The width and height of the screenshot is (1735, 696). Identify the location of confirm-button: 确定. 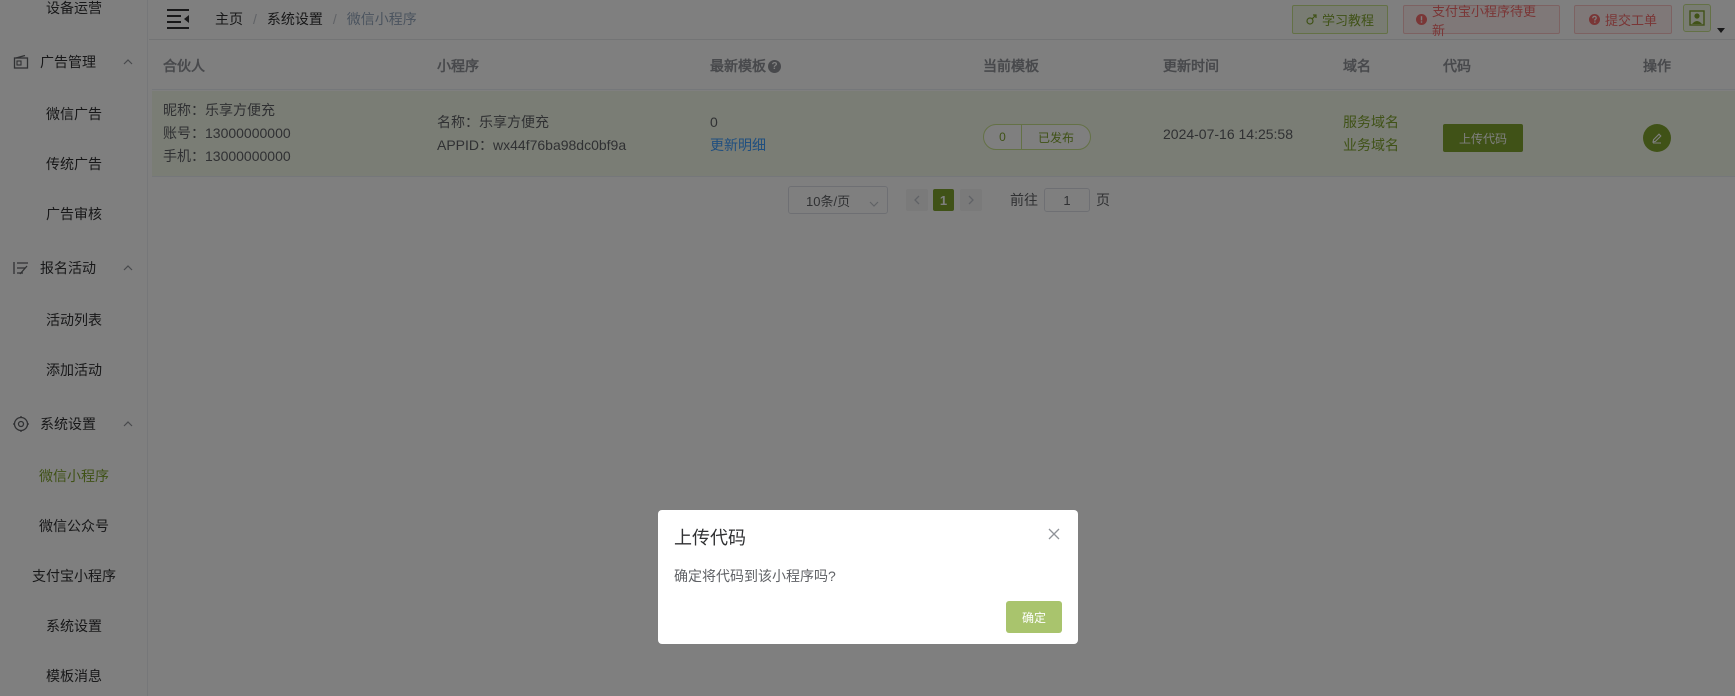
(1034, 617).